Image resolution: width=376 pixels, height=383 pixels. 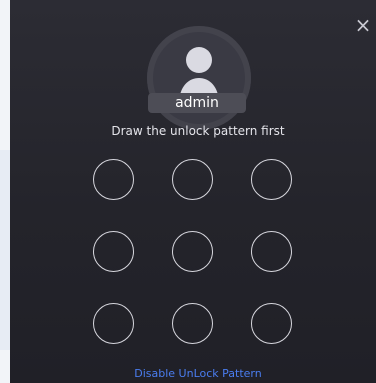 What do you see at coordinates (193, 373) in the screenshot?
I see `disable-unlock-pattern-link: Disable UnLock Pattern` at bounding box center [193, 373].